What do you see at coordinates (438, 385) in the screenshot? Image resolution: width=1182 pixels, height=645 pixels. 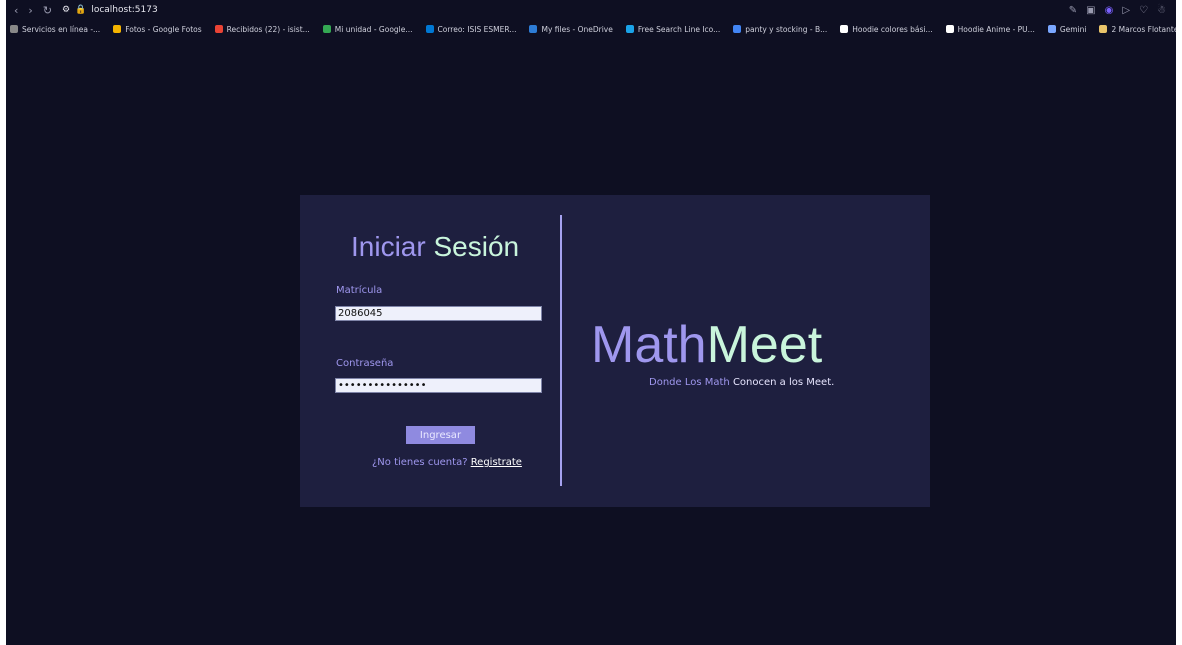 I see `password-input: •••••••••••••••` at bounding box center [438, 385].